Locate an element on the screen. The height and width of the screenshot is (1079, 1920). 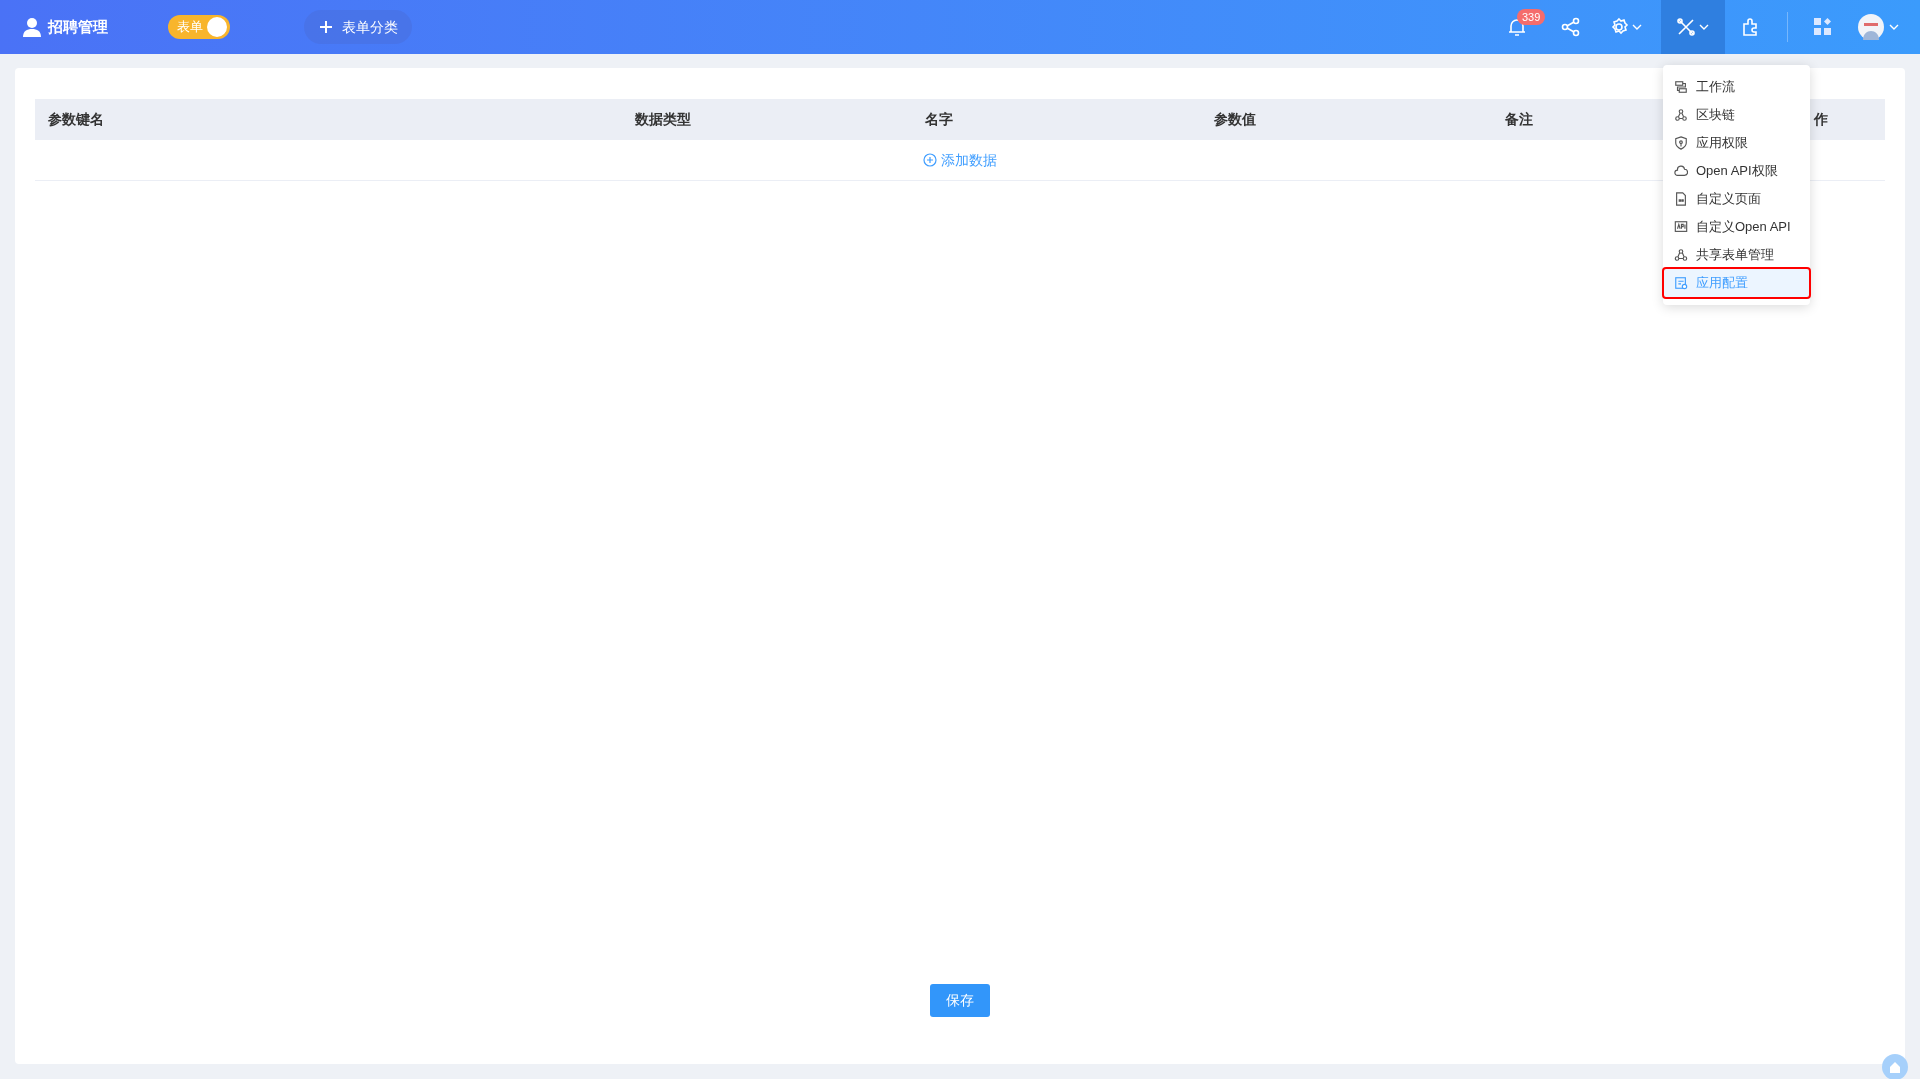
api-icon is located at coordinates (1681, 227).